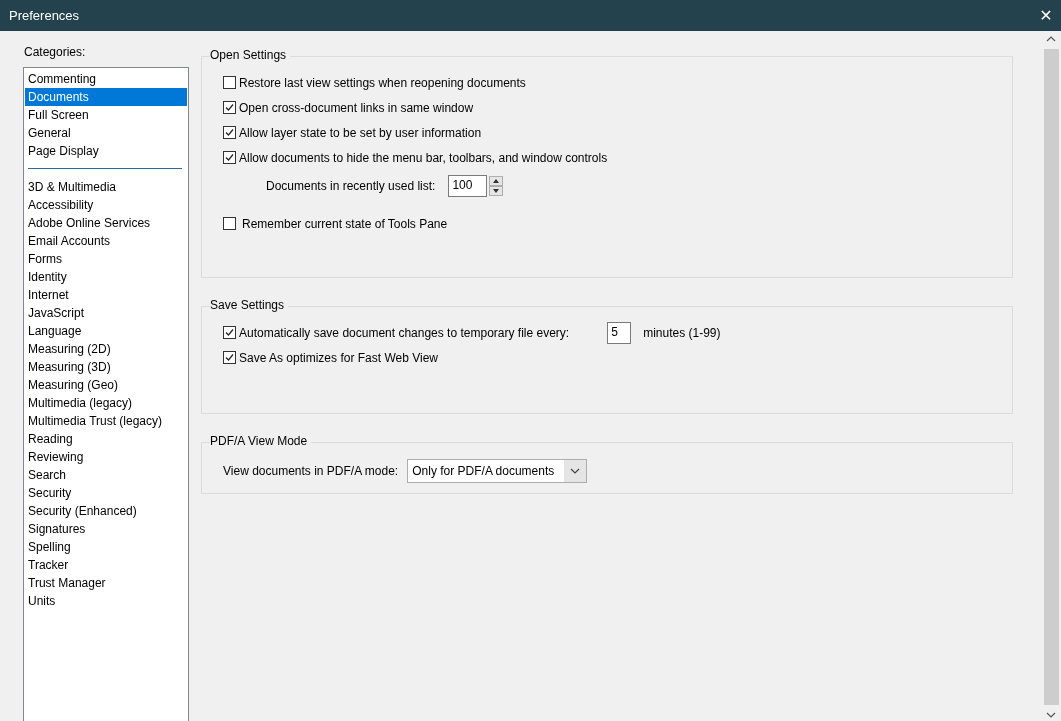 Image resolution: width=1061 pixels, height=721 pixels. What do you see at coordinates (497, 471) in the screenshot?
I see `mode-dropdown: Only for PDF/A documents` at bounding box center [497, 471].